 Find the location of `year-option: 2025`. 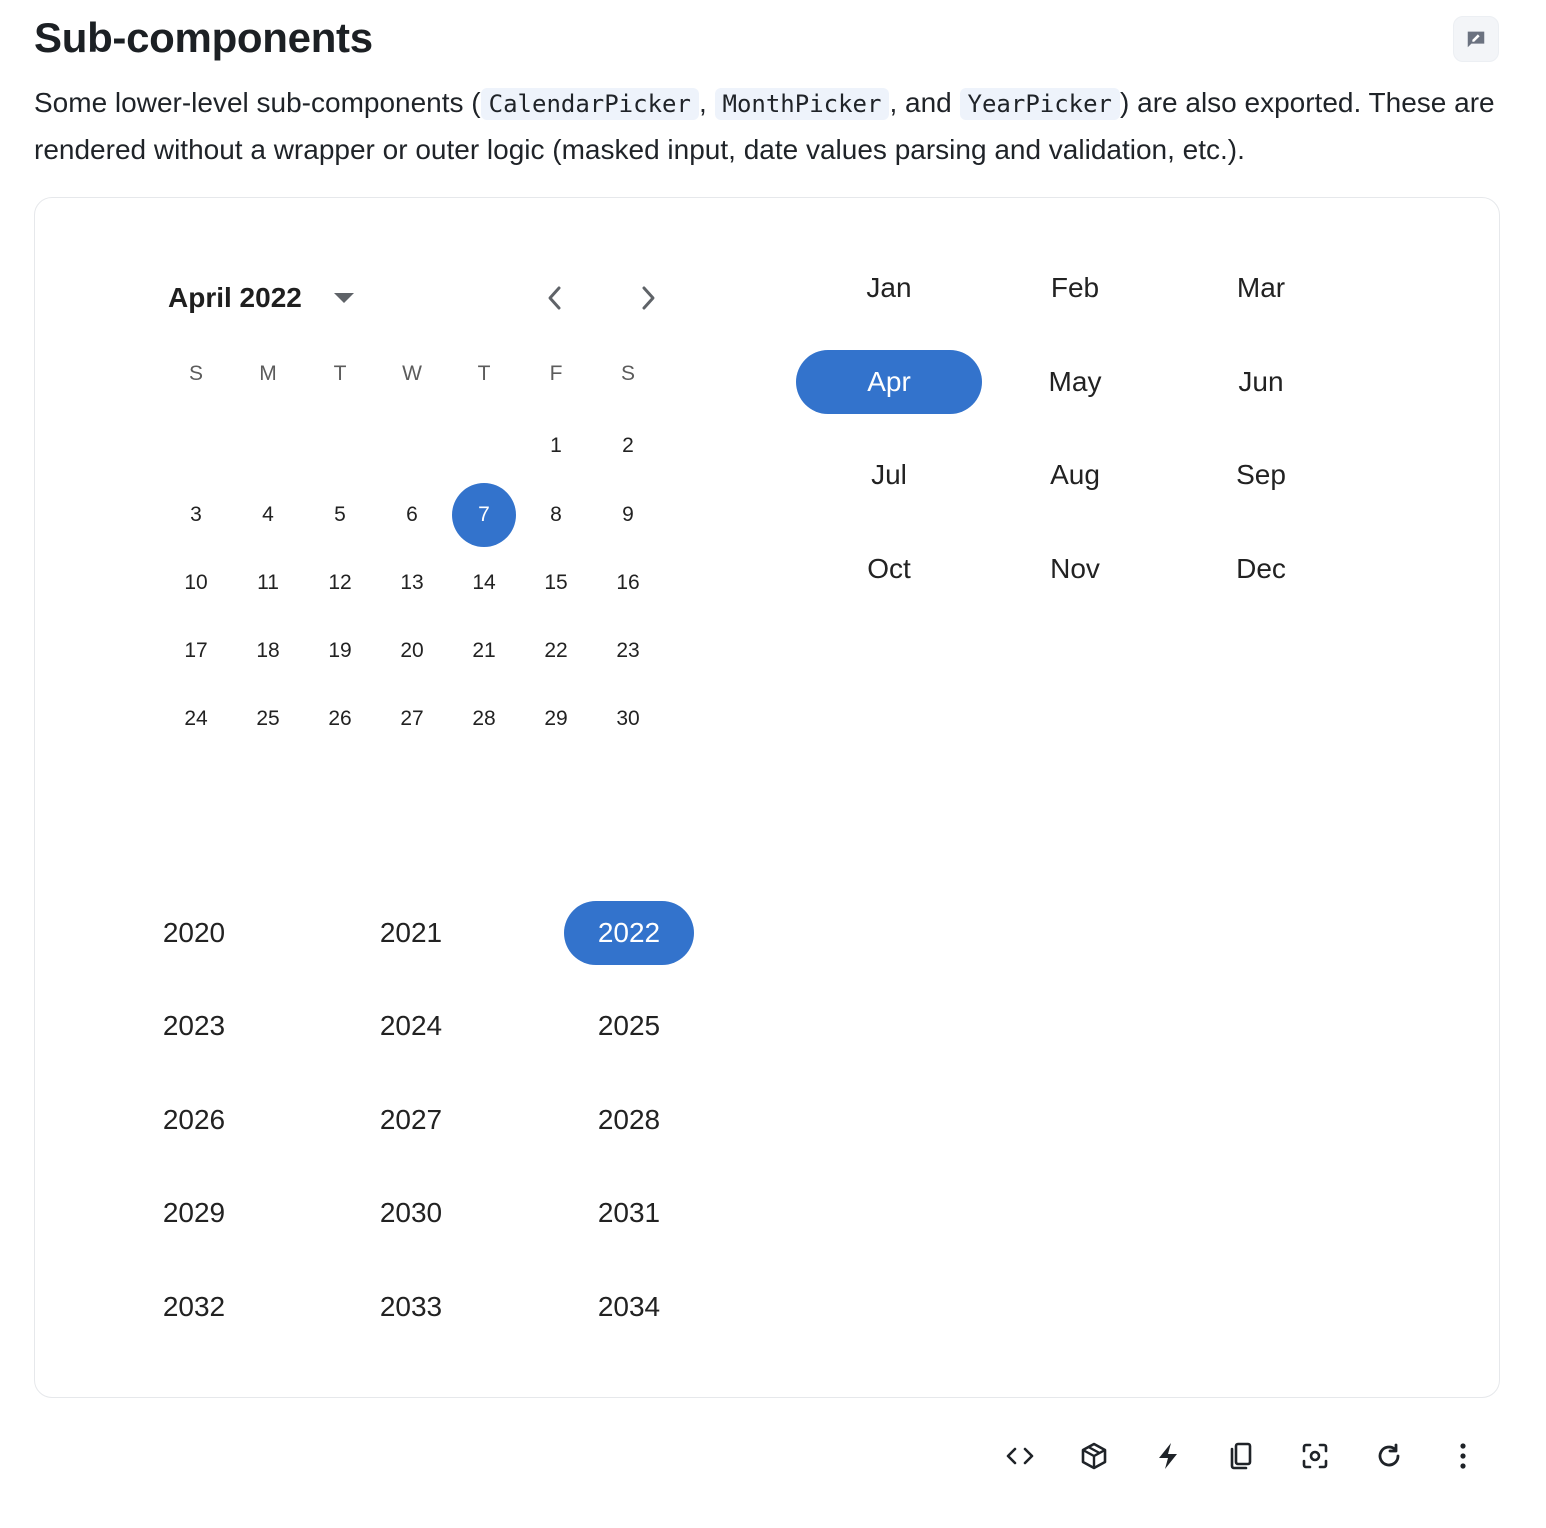

year-option: 2025 is located at coordinates (629, 1026).